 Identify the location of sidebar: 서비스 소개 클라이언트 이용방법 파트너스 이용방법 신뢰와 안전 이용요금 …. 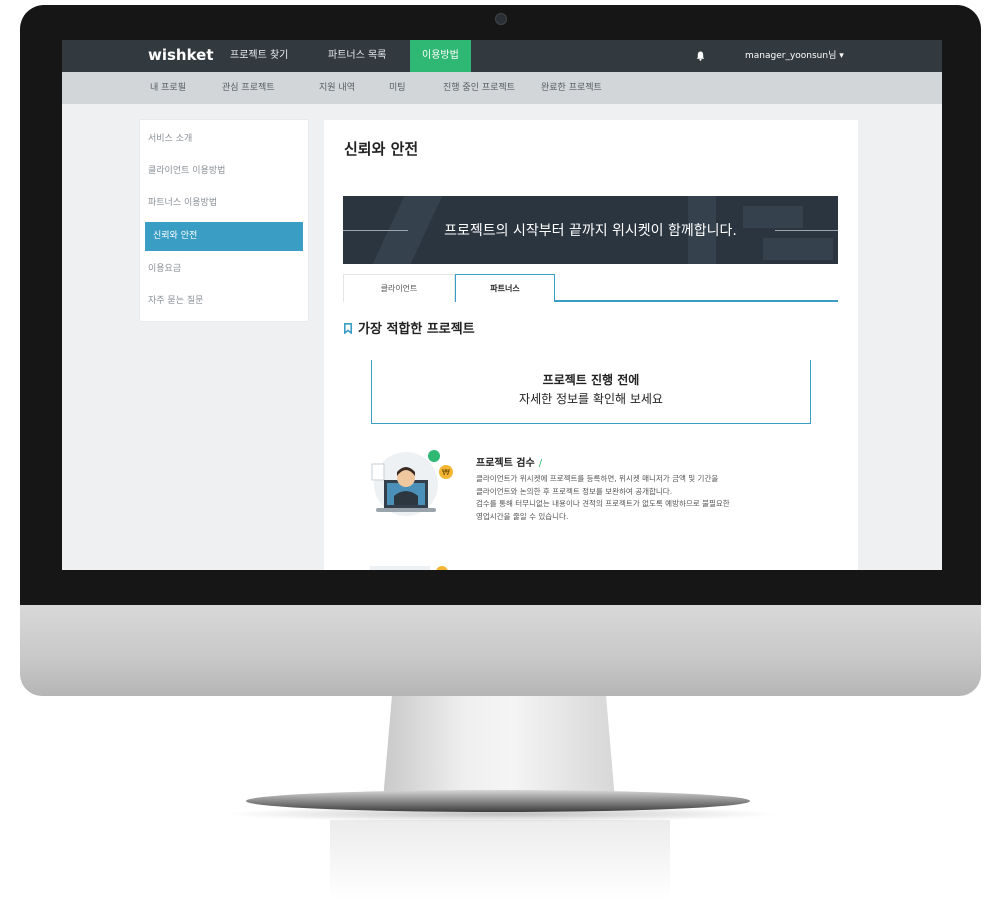
(224, 220).